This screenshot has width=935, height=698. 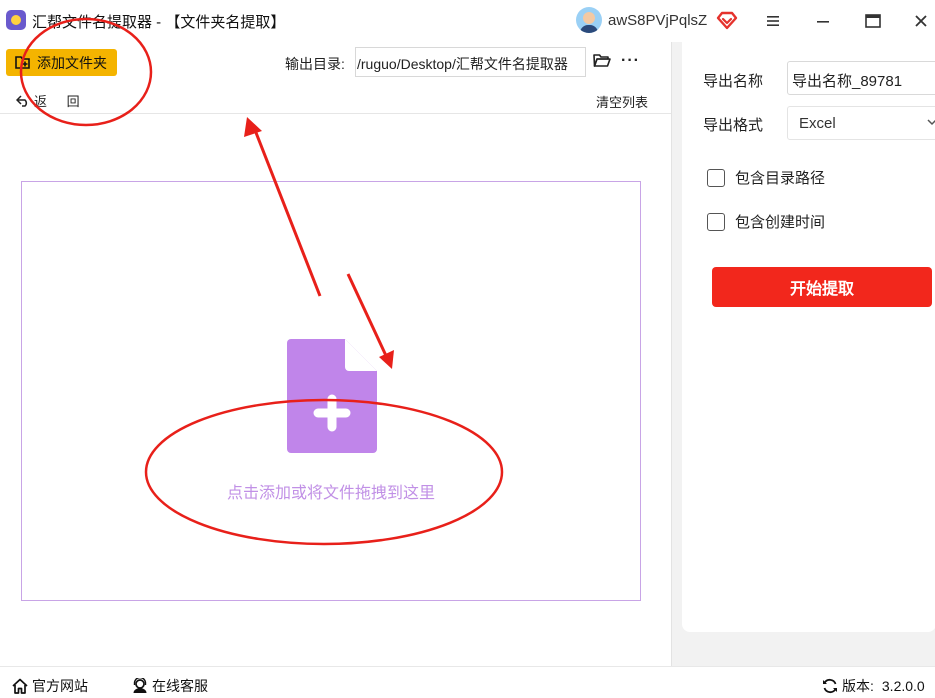 I want to click on official-website-link: 官方网站, so click(x=50, y=686).